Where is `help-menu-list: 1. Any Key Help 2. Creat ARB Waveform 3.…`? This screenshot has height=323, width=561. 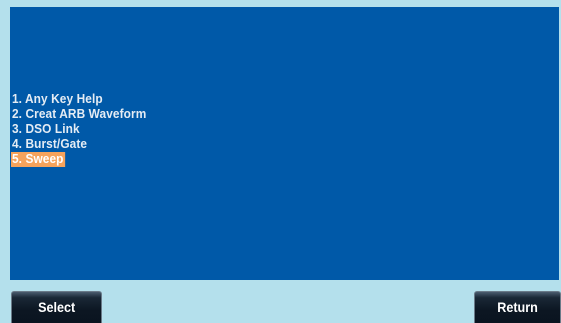 help-menu-list: 1. Any Key Help 2. Creat ARB Waveform 3.… is located at coordinates (83, 129).